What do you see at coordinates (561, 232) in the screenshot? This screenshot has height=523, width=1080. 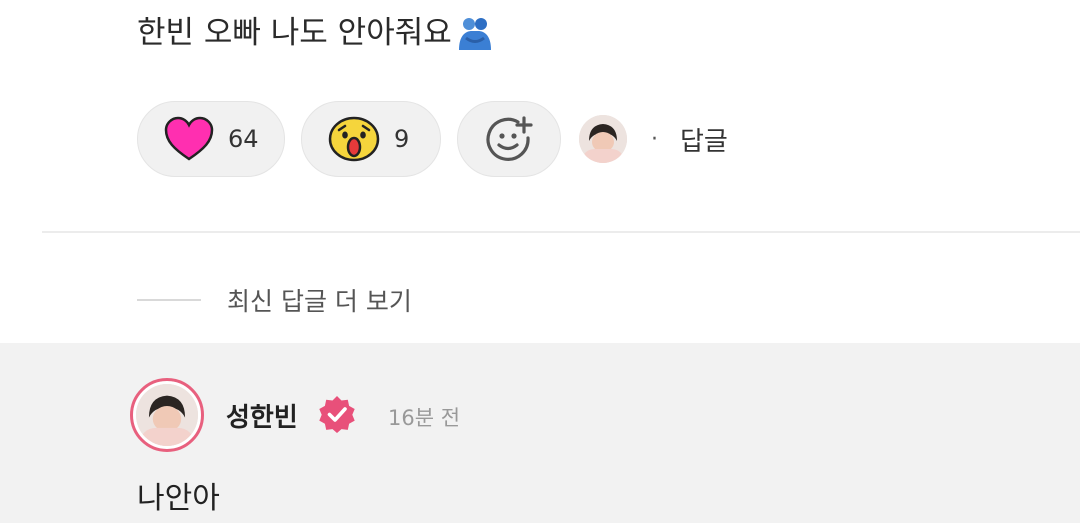 I see `divider` at bounding box center [561, 232].